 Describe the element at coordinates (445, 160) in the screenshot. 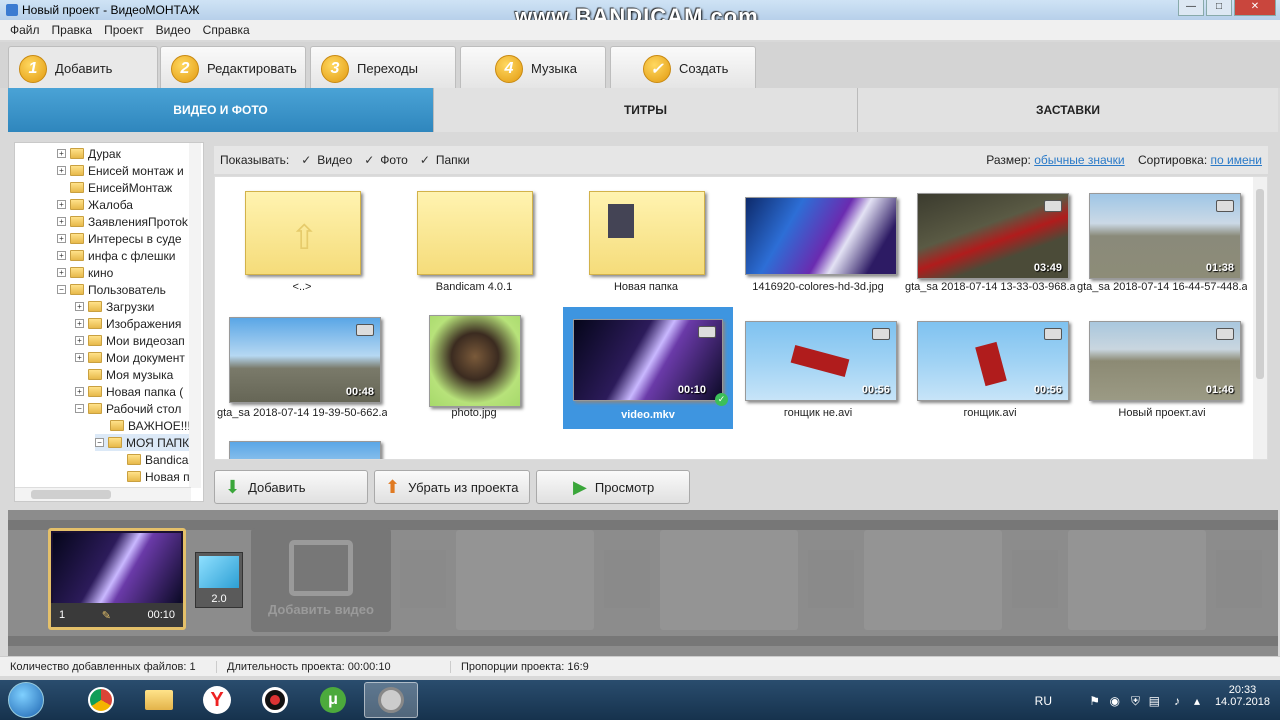

I see `folders-checkbox: ✓ Папки` at that location.